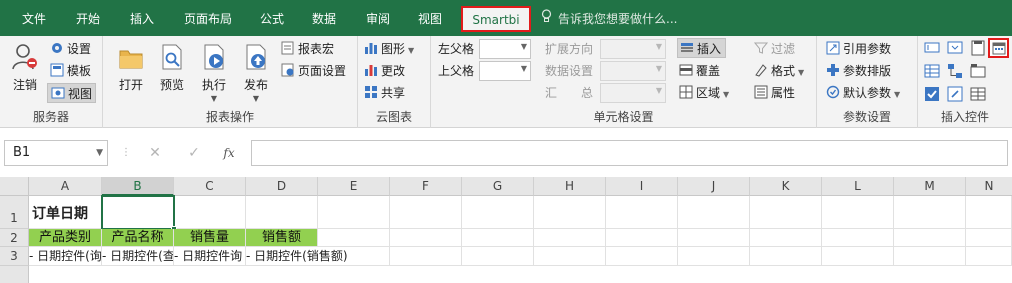 The height and width of the screenshot is (283, 1012). I want to click on table-control-icon, so click(978, 94).